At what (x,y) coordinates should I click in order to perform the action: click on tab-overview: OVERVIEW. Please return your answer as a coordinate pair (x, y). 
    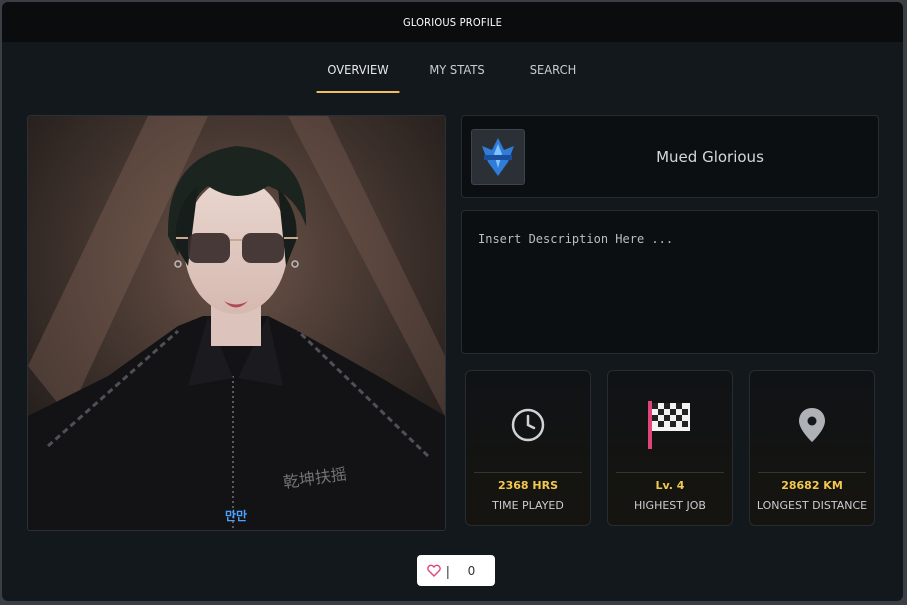
    Looking at the image, I should click on (357, 77).